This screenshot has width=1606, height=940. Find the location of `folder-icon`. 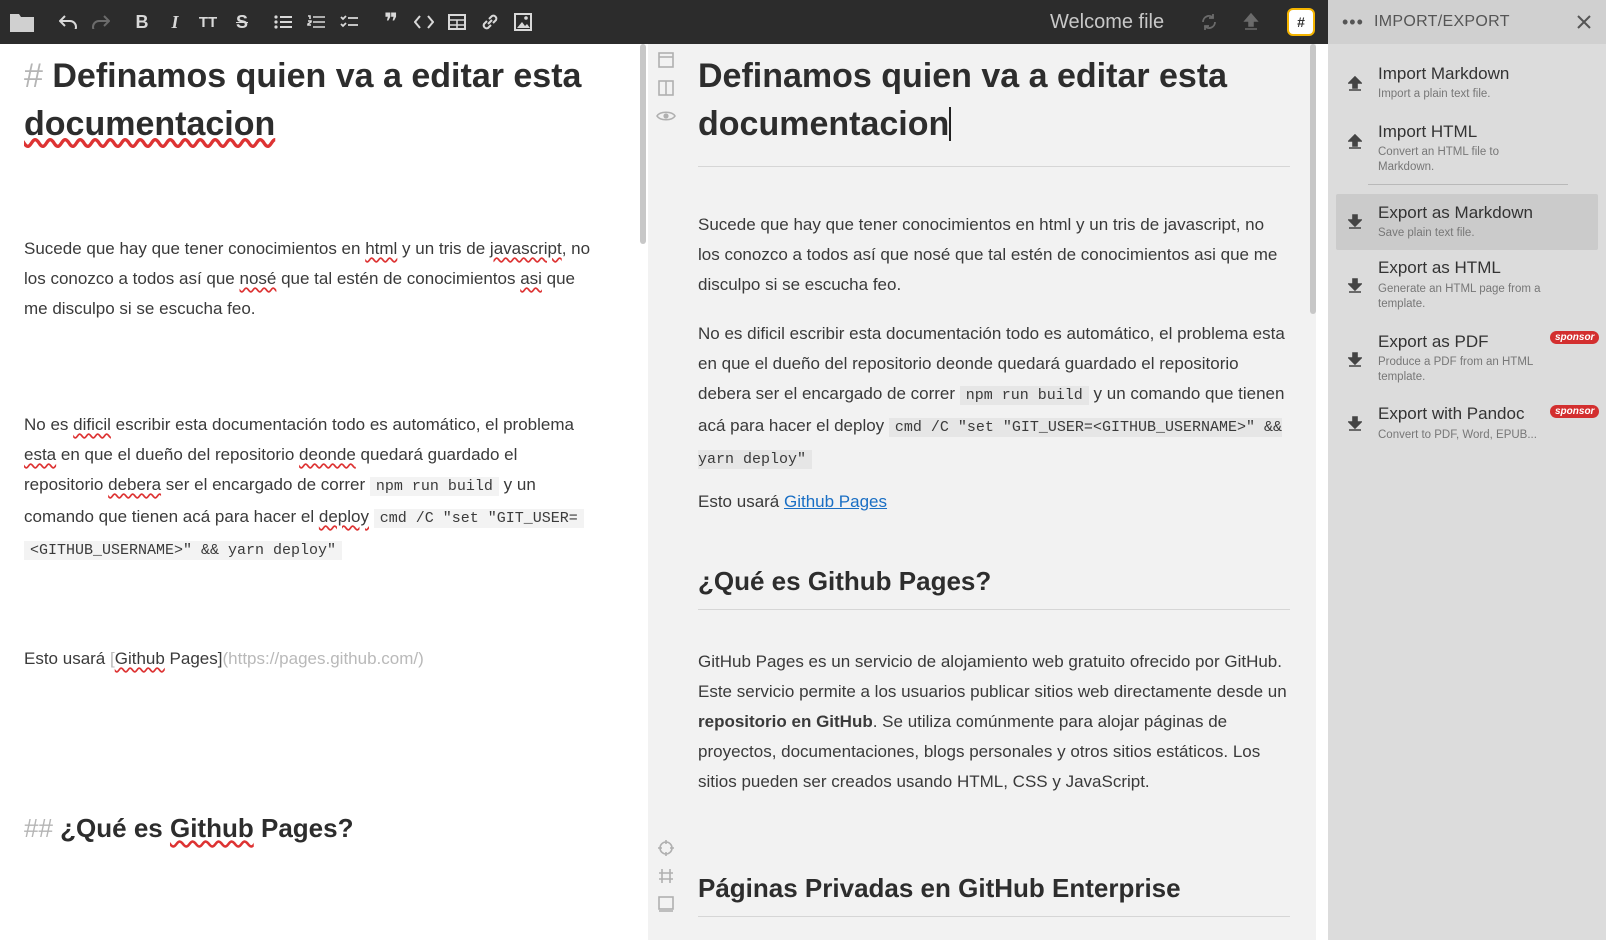

folder-icon is located at coordinates (22, 22).